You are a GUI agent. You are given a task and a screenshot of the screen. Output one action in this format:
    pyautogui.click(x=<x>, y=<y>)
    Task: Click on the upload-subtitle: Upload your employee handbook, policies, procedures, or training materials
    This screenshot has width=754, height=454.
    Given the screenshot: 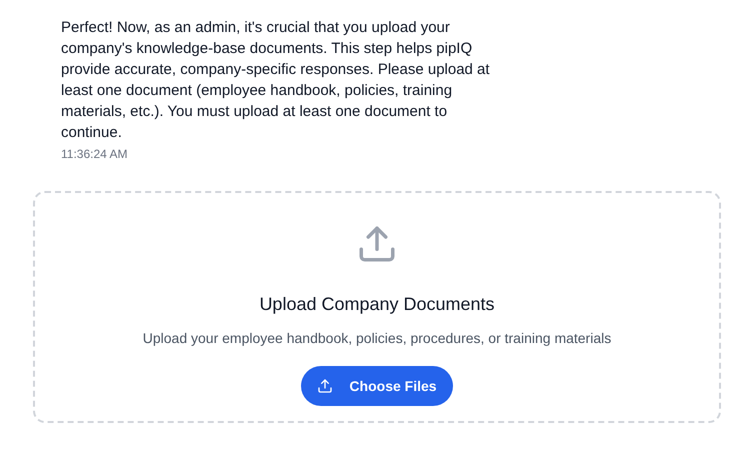 What is the action you would take?
    pyautogui.click(x=377, y=338)
    